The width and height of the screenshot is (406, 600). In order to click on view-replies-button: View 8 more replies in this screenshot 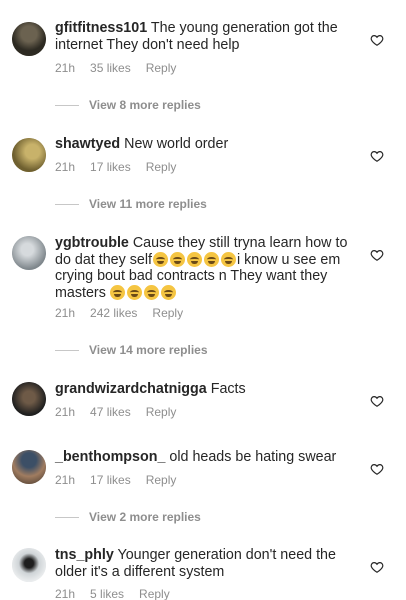, I will do `click(128, 105)`.